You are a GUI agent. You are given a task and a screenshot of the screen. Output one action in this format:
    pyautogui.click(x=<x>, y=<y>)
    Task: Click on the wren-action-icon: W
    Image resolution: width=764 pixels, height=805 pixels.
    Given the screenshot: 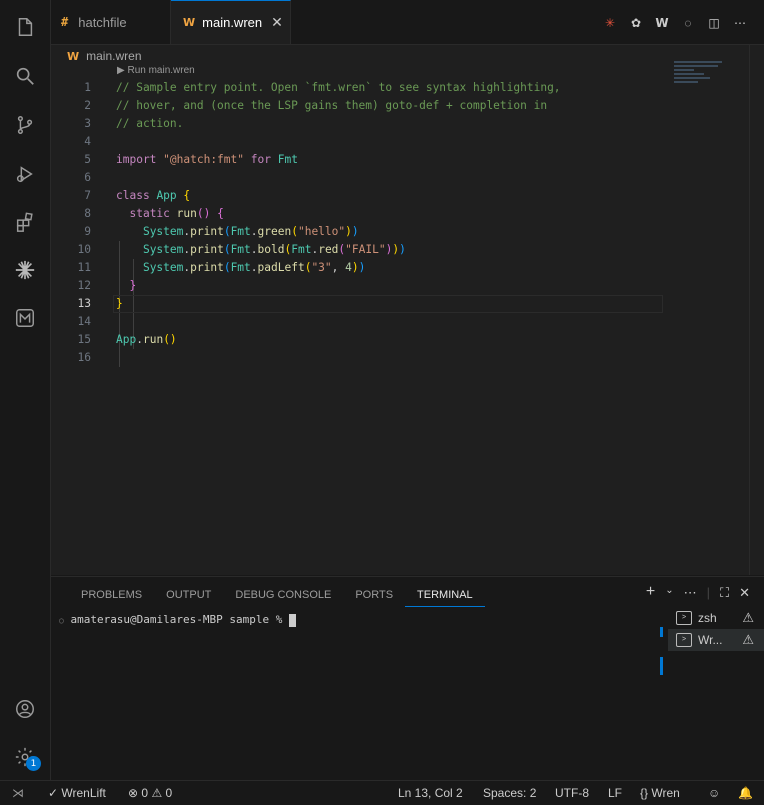 What is the action you would take?
    pyautogui.click(x=662, y=23)
    